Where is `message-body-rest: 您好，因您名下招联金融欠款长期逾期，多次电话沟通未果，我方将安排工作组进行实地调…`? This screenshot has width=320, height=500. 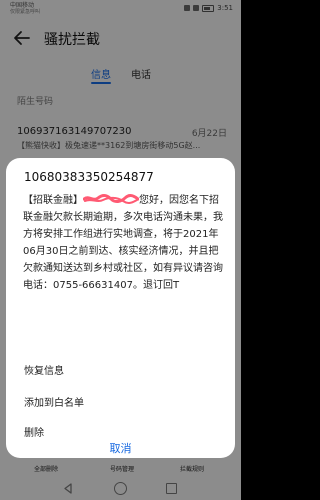 message-body-rest: 您好，因您名下招联金融欠款长期逾期，多次电话沟通未果，我方将安排工作组进行实地调… is located at coordinates (123, 243).